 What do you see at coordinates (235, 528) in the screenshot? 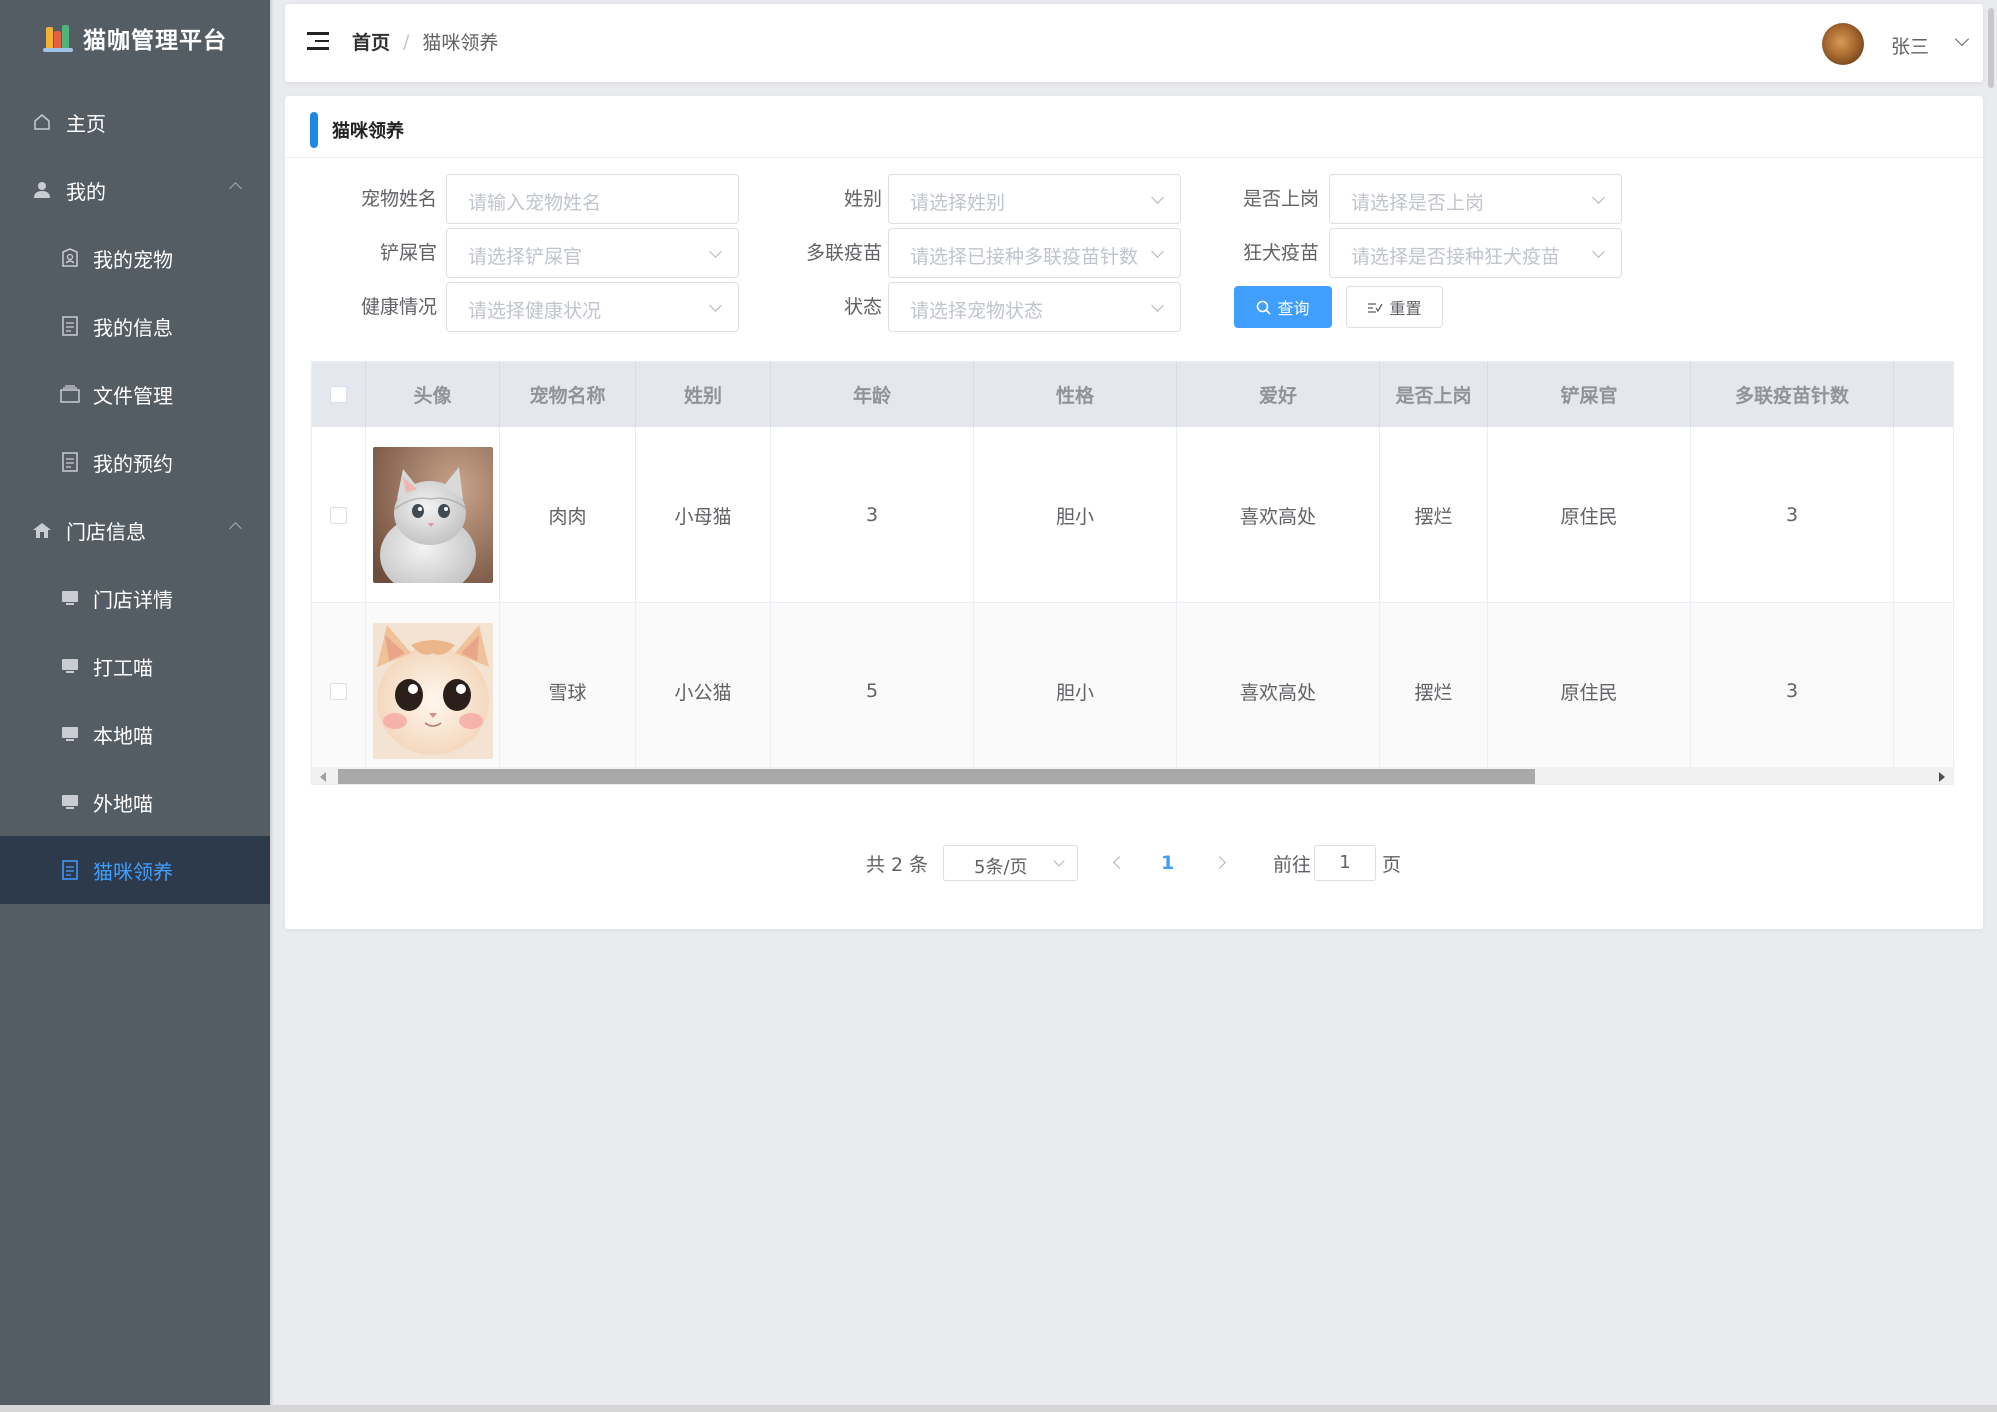
I see `chevron-up-icon` at bounding box center [235, 528].